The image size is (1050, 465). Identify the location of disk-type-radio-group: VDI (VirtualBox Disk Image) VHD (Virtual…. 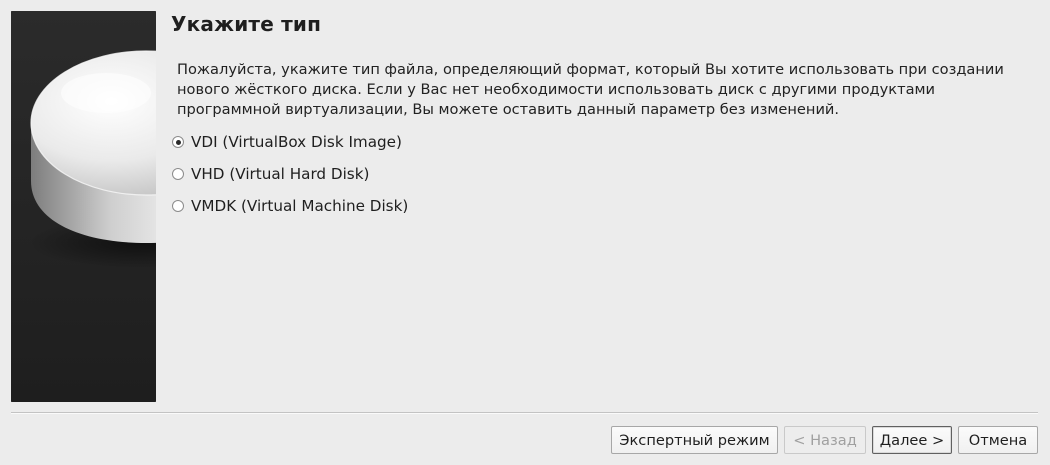
(290, 179).